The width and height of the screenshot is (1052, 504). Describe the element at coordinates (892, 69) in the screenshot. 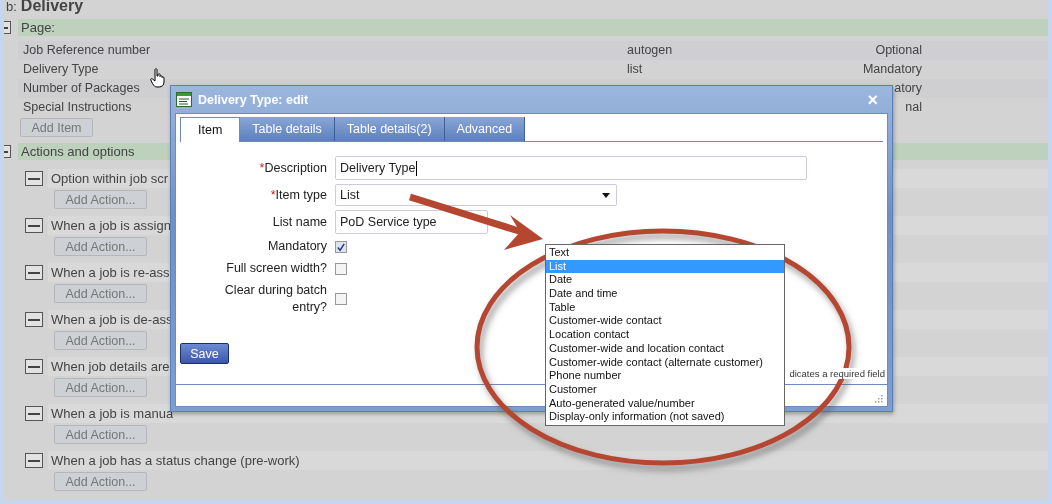

I see `field-requirement: Mandatory` at that location.